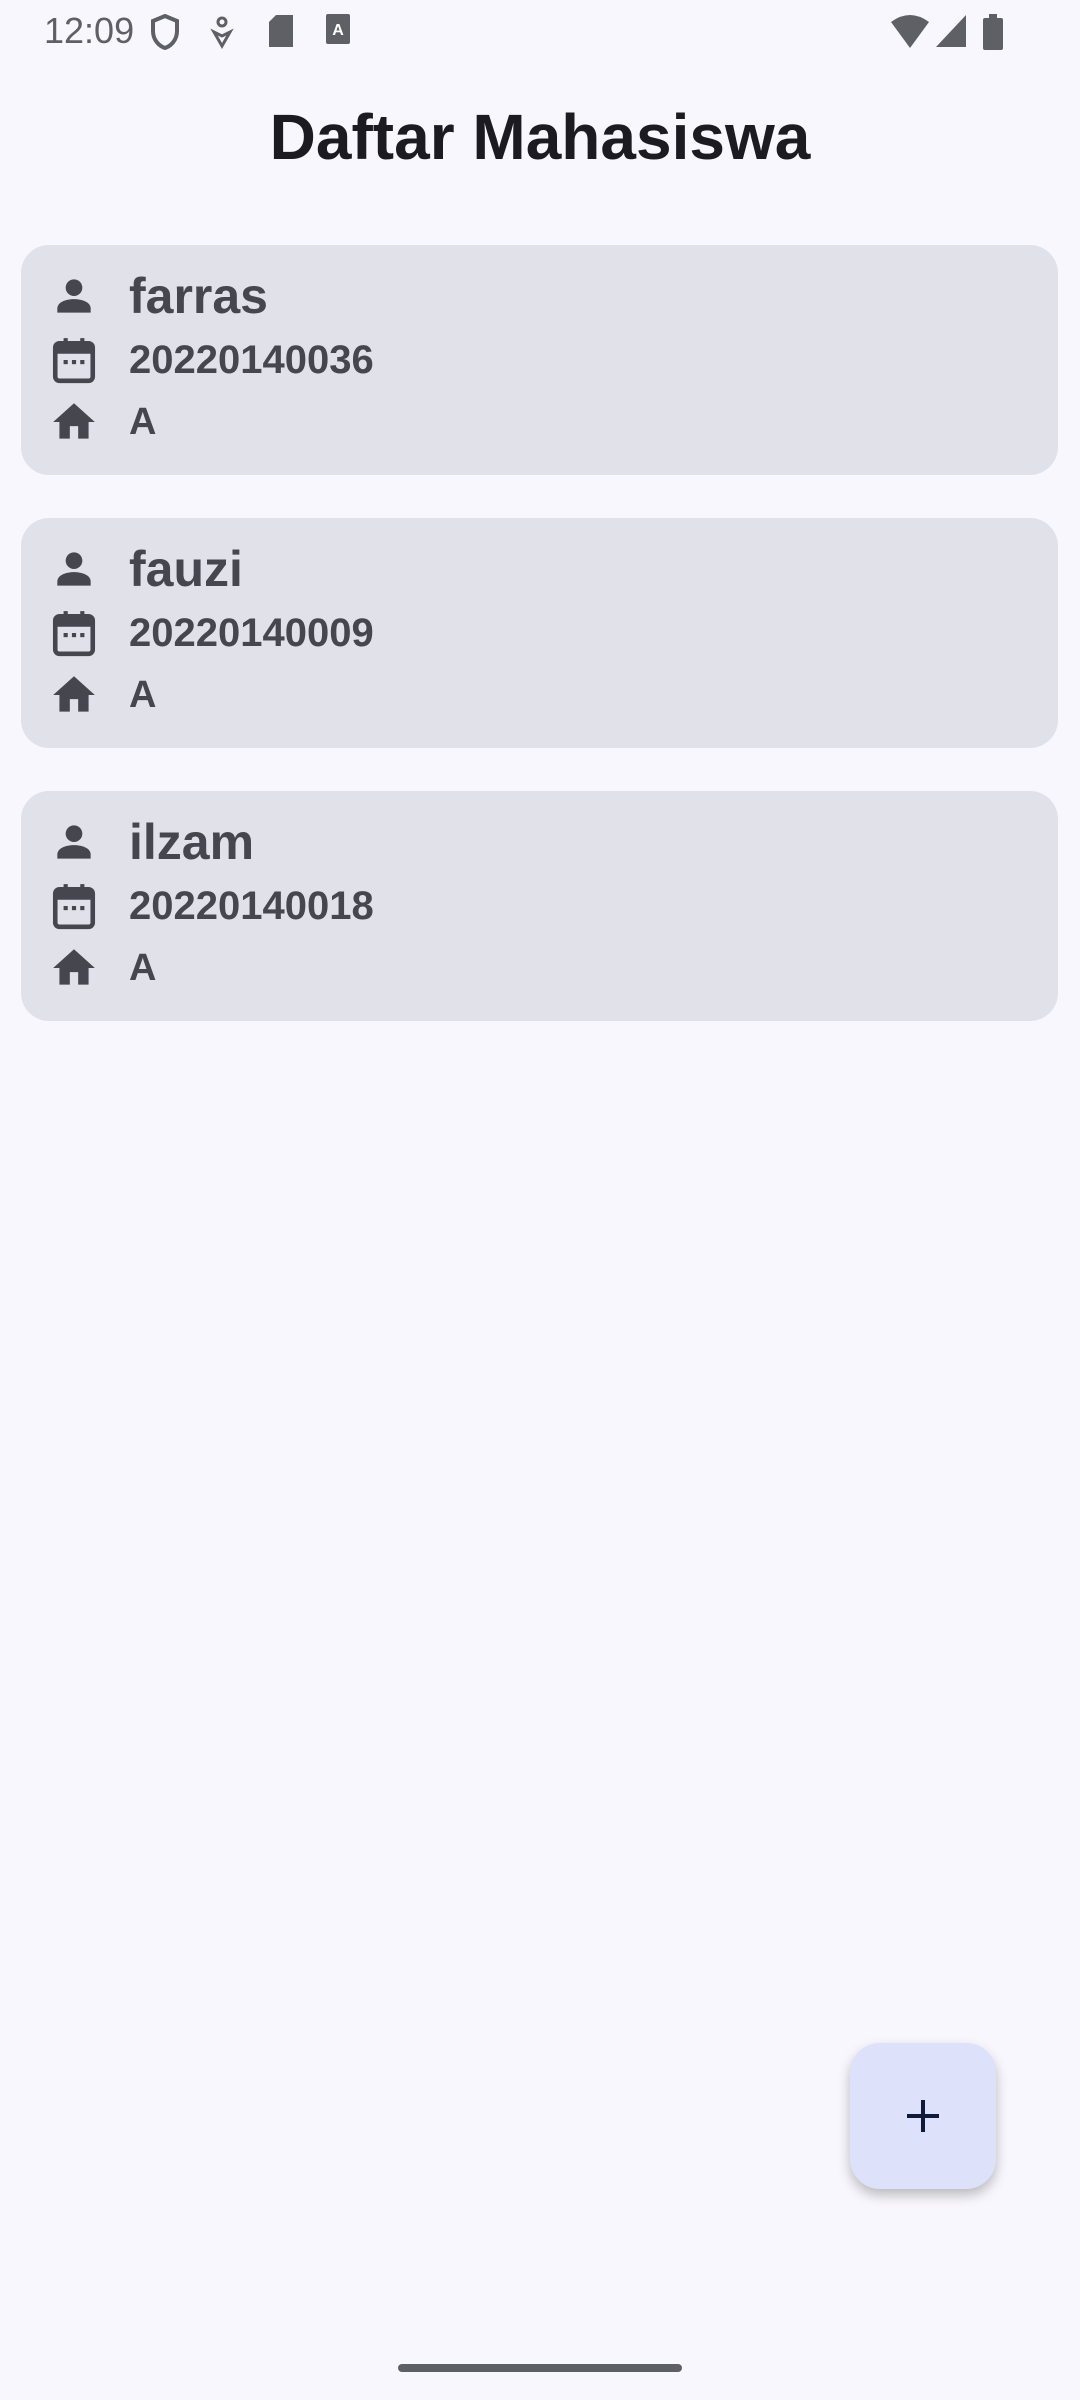 The height and width of the screenshot is (2400, 1080). I want to click on home-indicator, so click(540, 2368).